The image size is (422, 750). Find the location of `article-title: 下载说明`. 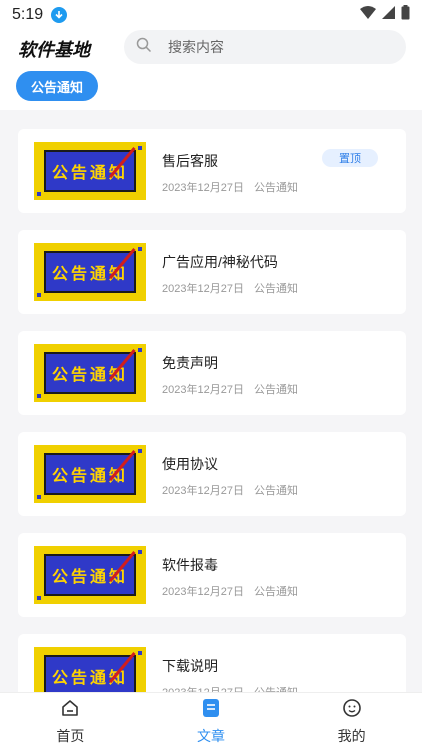

article-title: 下载说明 is located at coordinates (190, 666).